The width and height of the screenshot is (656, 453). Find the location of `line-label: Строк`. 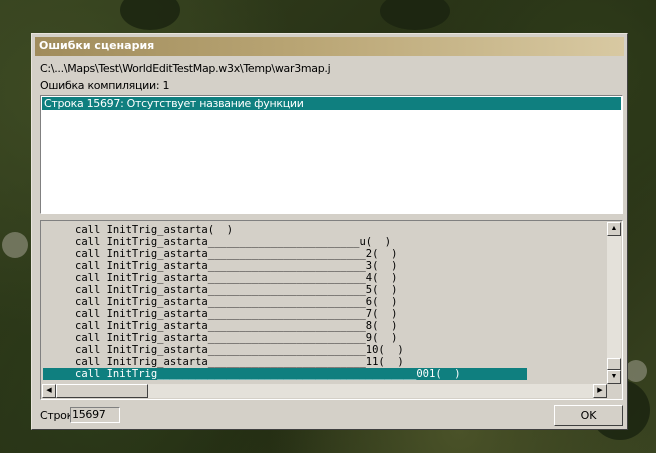

line-label: Строк is located at coordinates (56, 415).